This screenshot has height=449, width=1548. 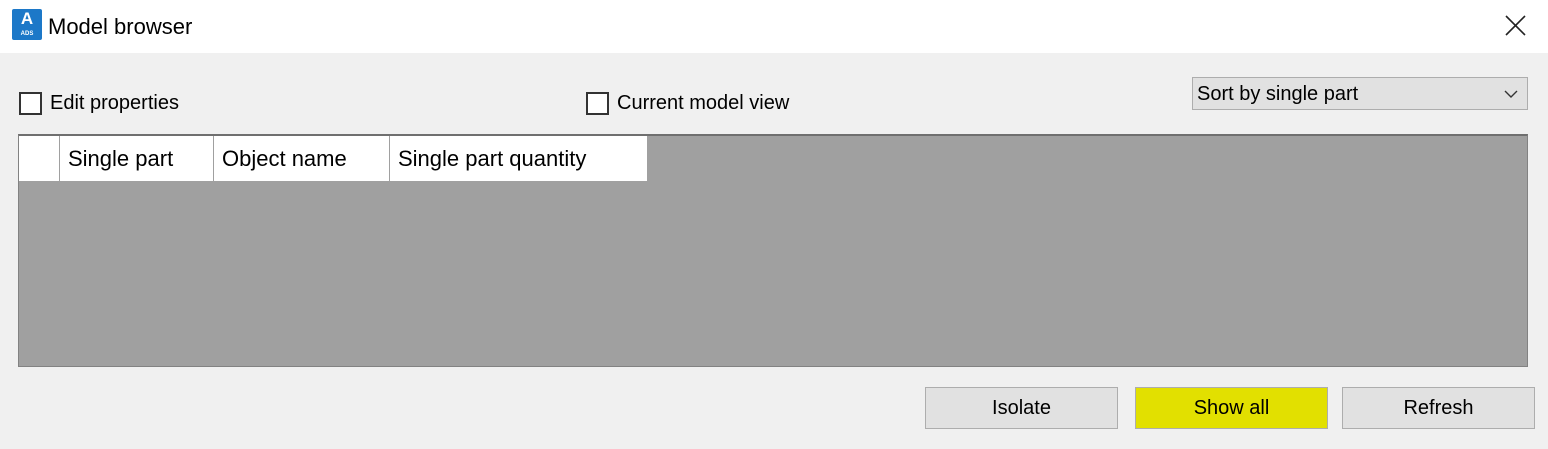 I want to click on current-model-view-label: Current model view, so click(x=703, y=103).